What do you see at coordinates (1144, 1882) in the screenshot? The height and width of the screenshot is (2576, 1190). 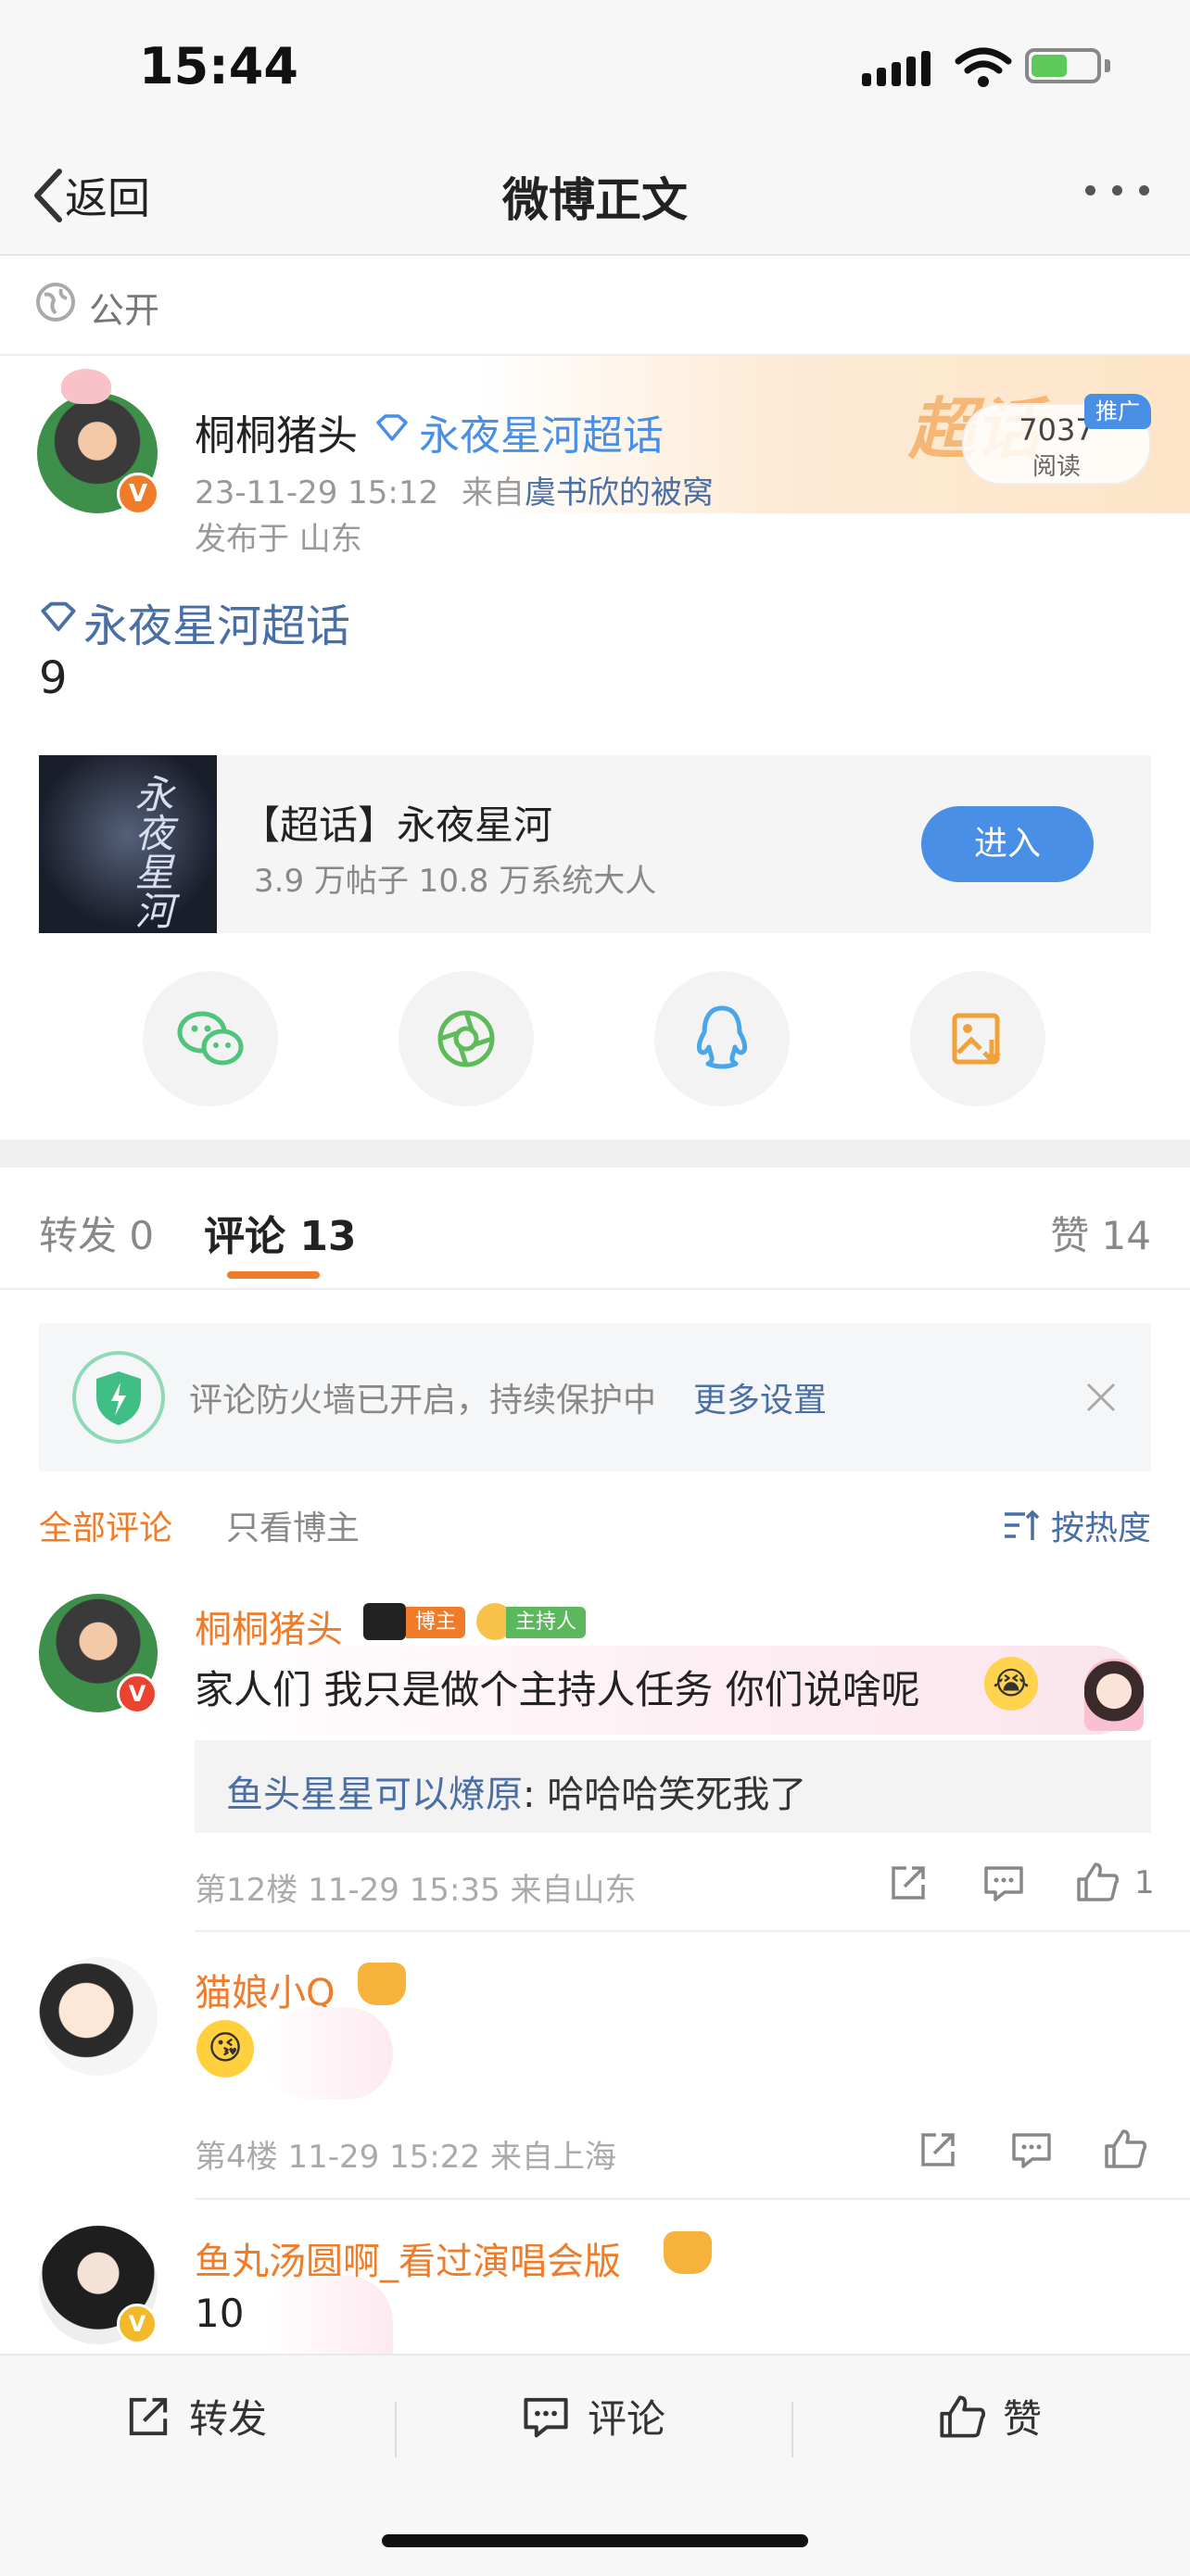 I see `comment-like-count: 1` at bounding box center [1144, 1882].